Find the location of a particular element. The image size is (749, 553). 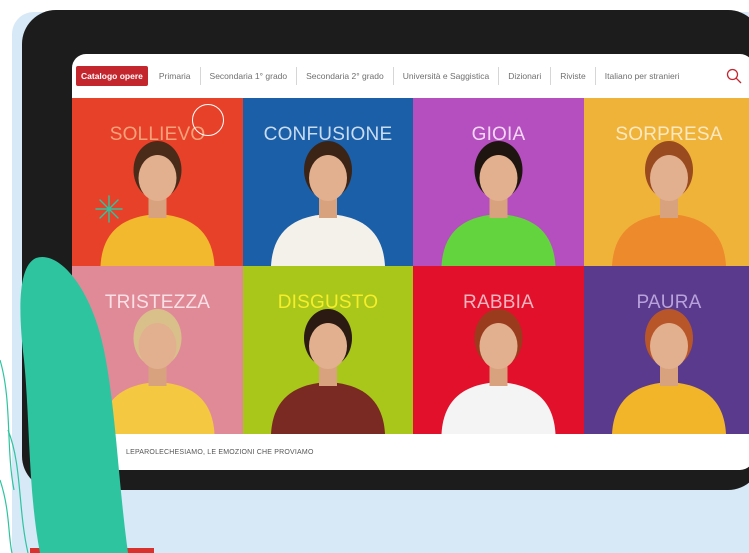

nav-item-universita: Università e Saggistica is located at coordinates (447, 76).